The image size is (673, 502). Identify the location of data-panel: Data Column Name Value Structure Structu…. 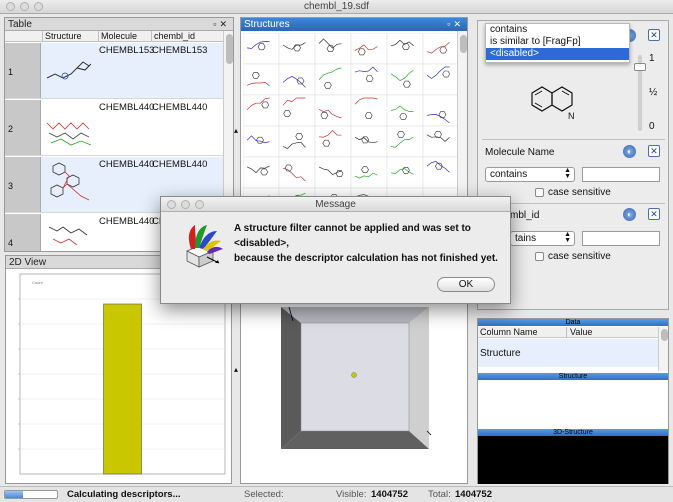
(573, 401).